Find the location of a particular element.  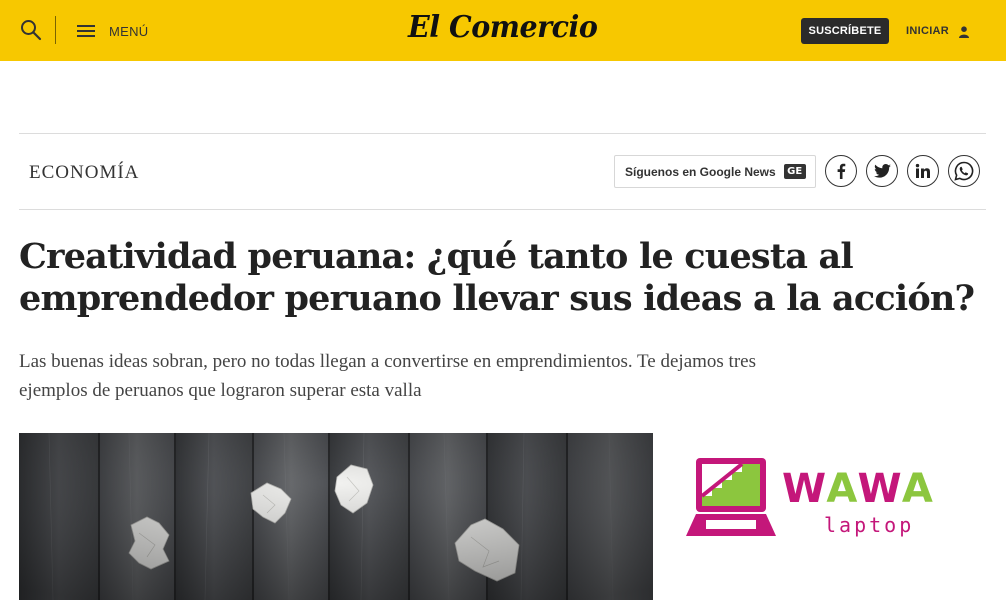

ad-tagline: laptop is located at coordinates (869, 525).